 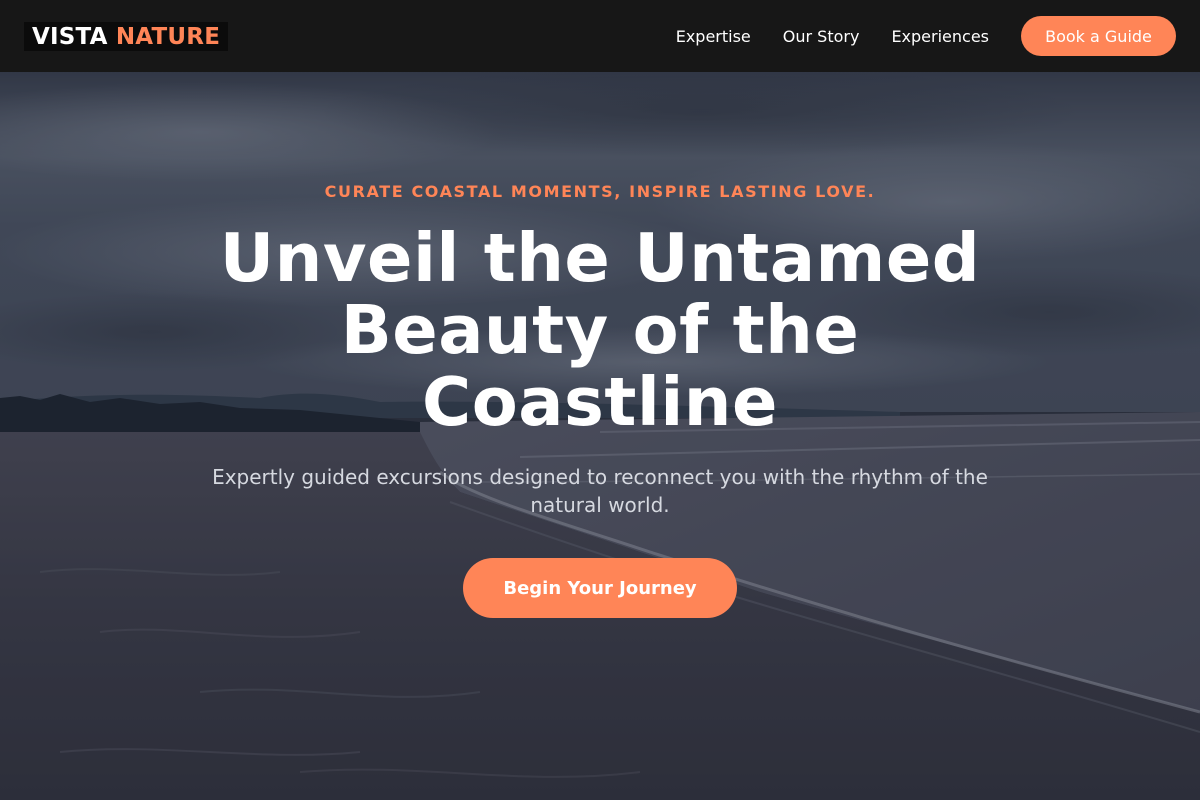 What do you see at coordinates (70, 36) in the screenshot?
I see `logo-word-vista: VISTA` at bounding box center [70, 36].